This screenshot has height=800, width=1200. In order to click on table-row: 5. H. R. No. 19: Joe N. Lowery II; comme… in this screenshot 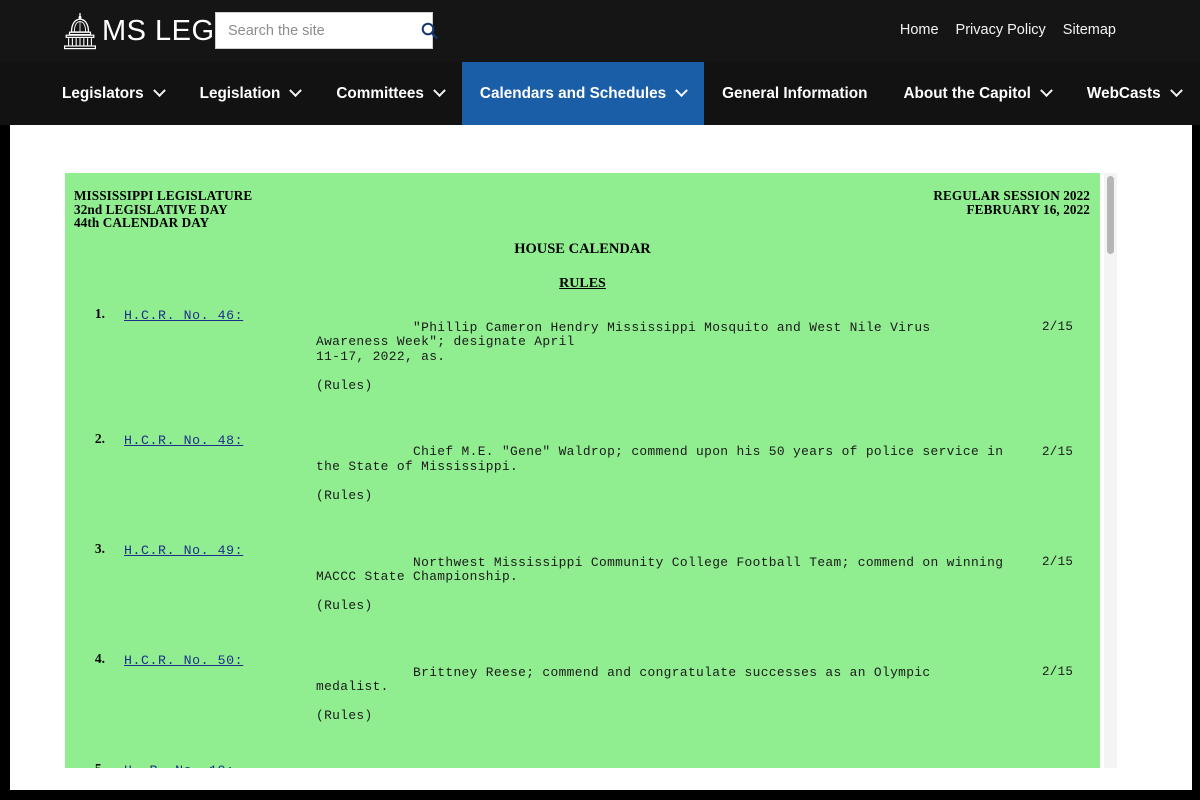, I will do `click(582, 762)`.